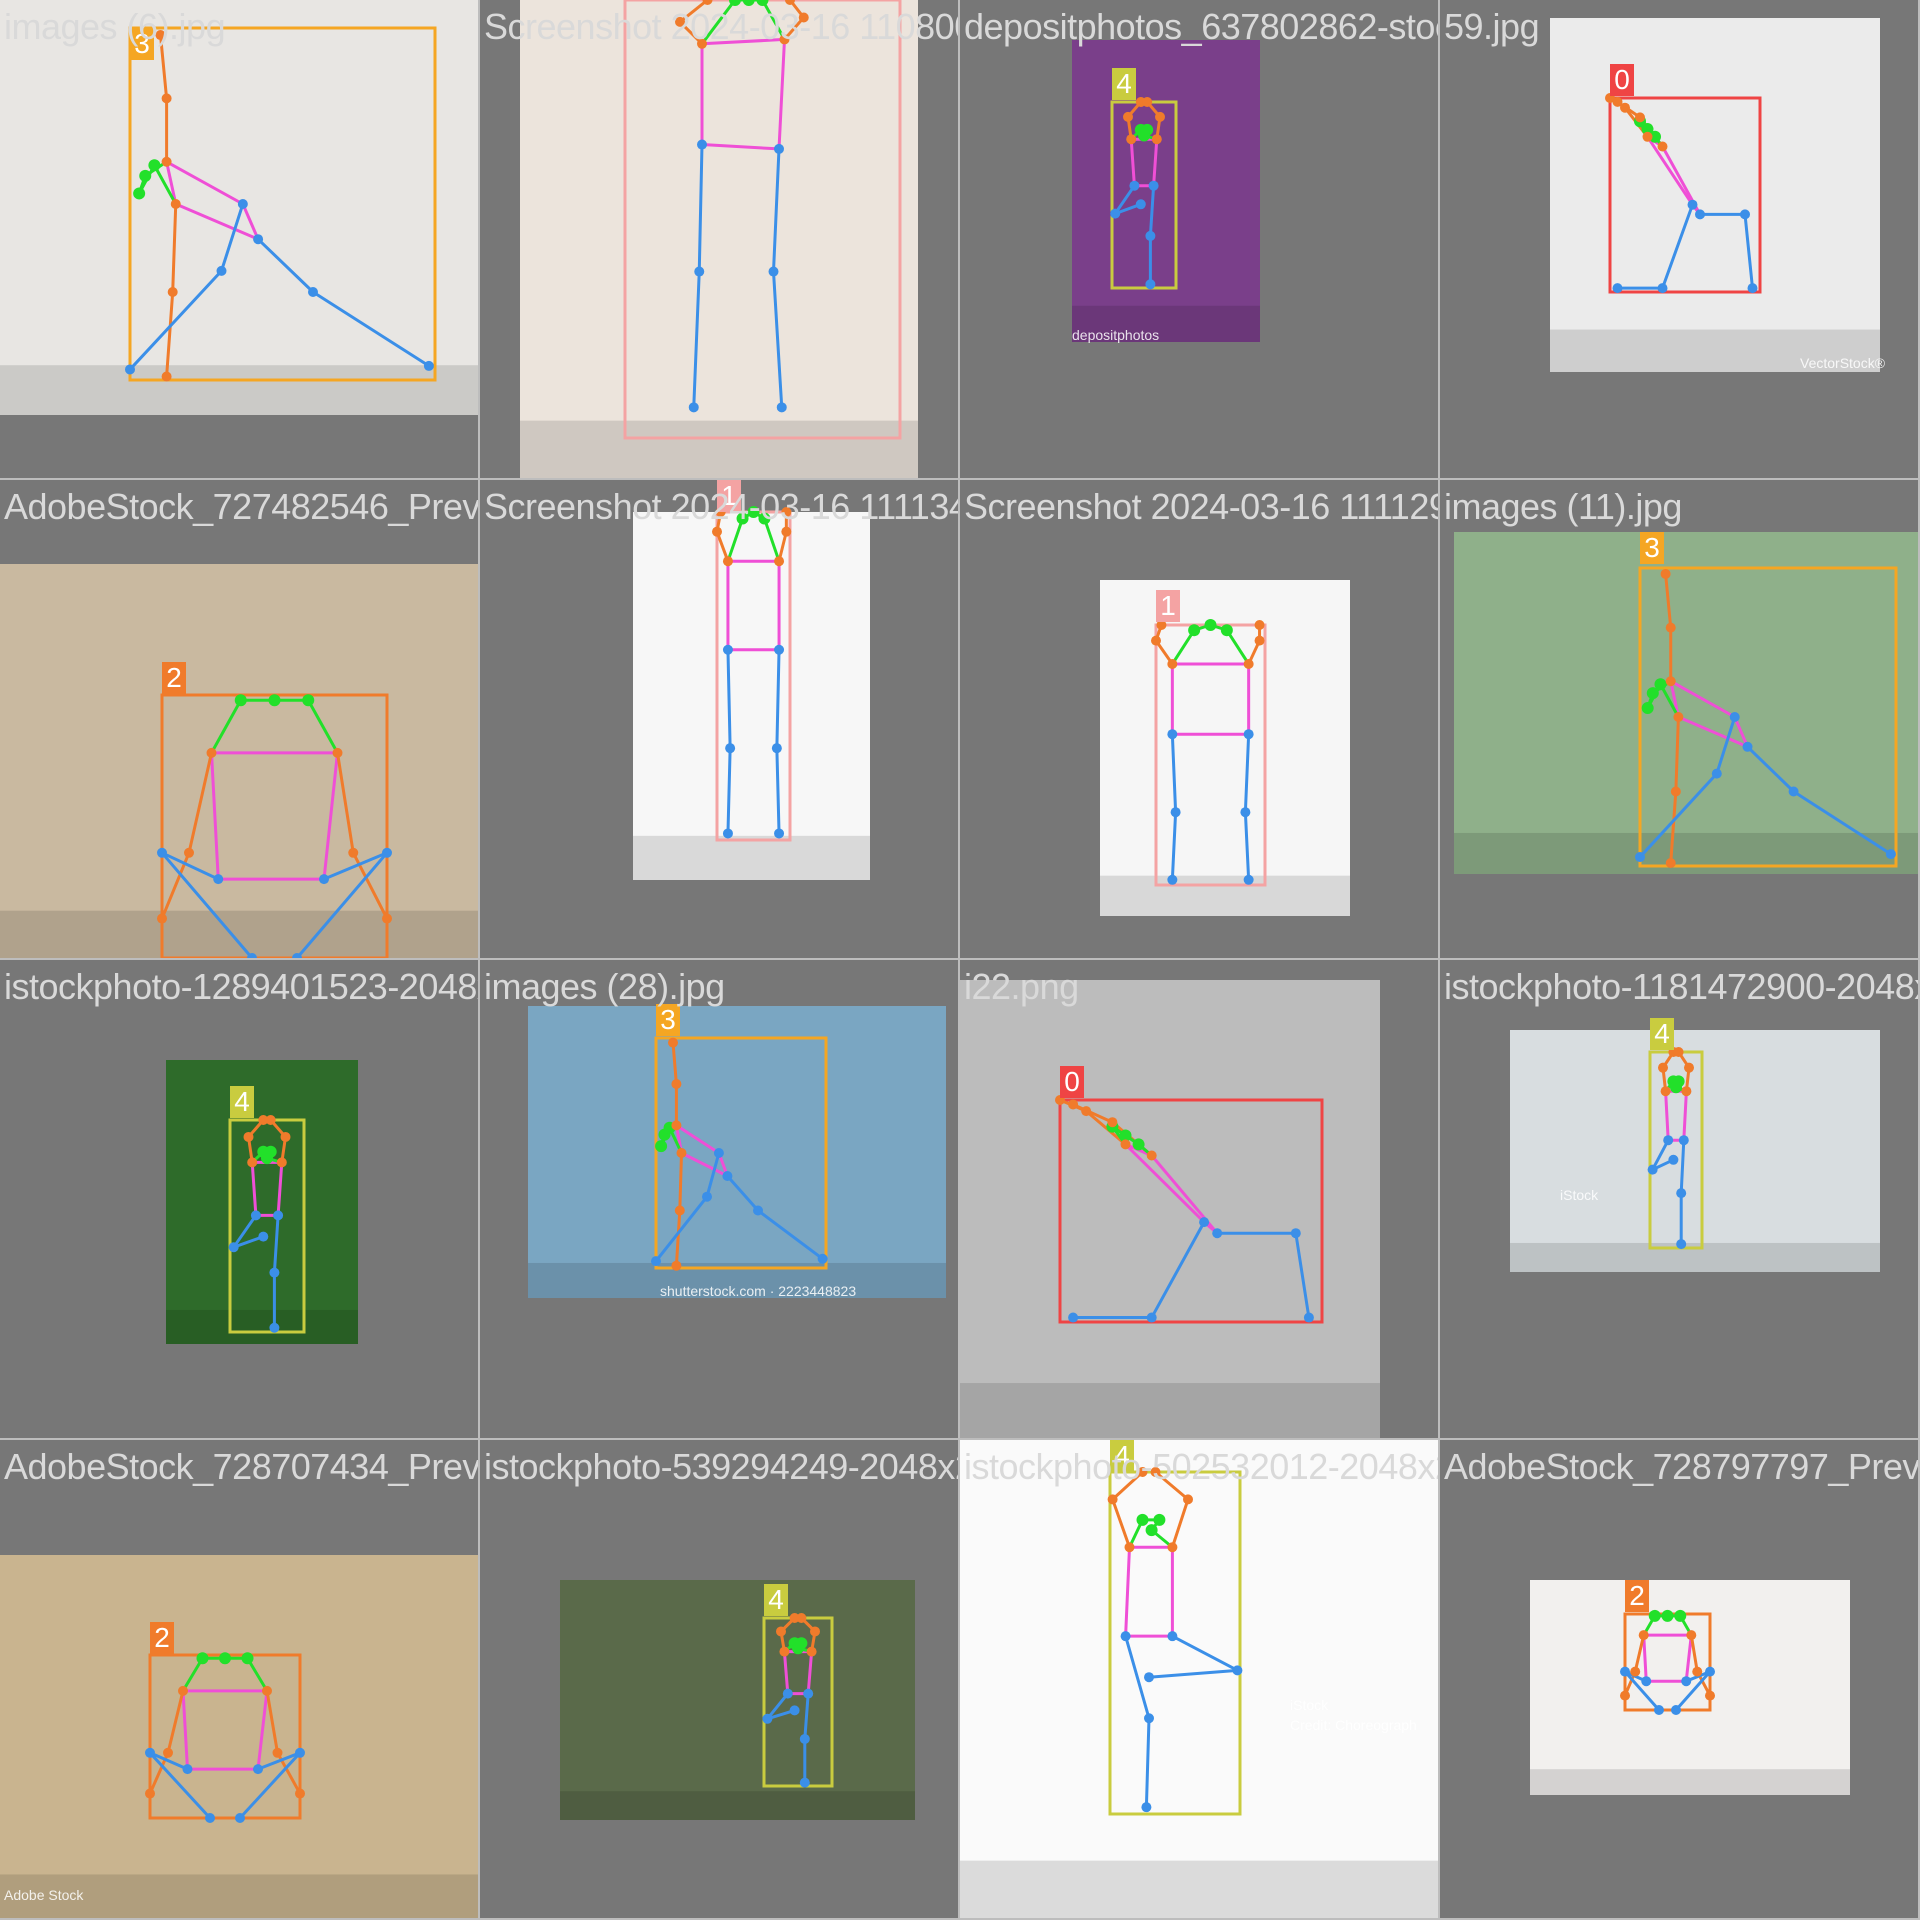 This screenshot has width=1920, height=1920. I want to click on tile-canvas: 2 Adobe Stock, so click(239, 1736).